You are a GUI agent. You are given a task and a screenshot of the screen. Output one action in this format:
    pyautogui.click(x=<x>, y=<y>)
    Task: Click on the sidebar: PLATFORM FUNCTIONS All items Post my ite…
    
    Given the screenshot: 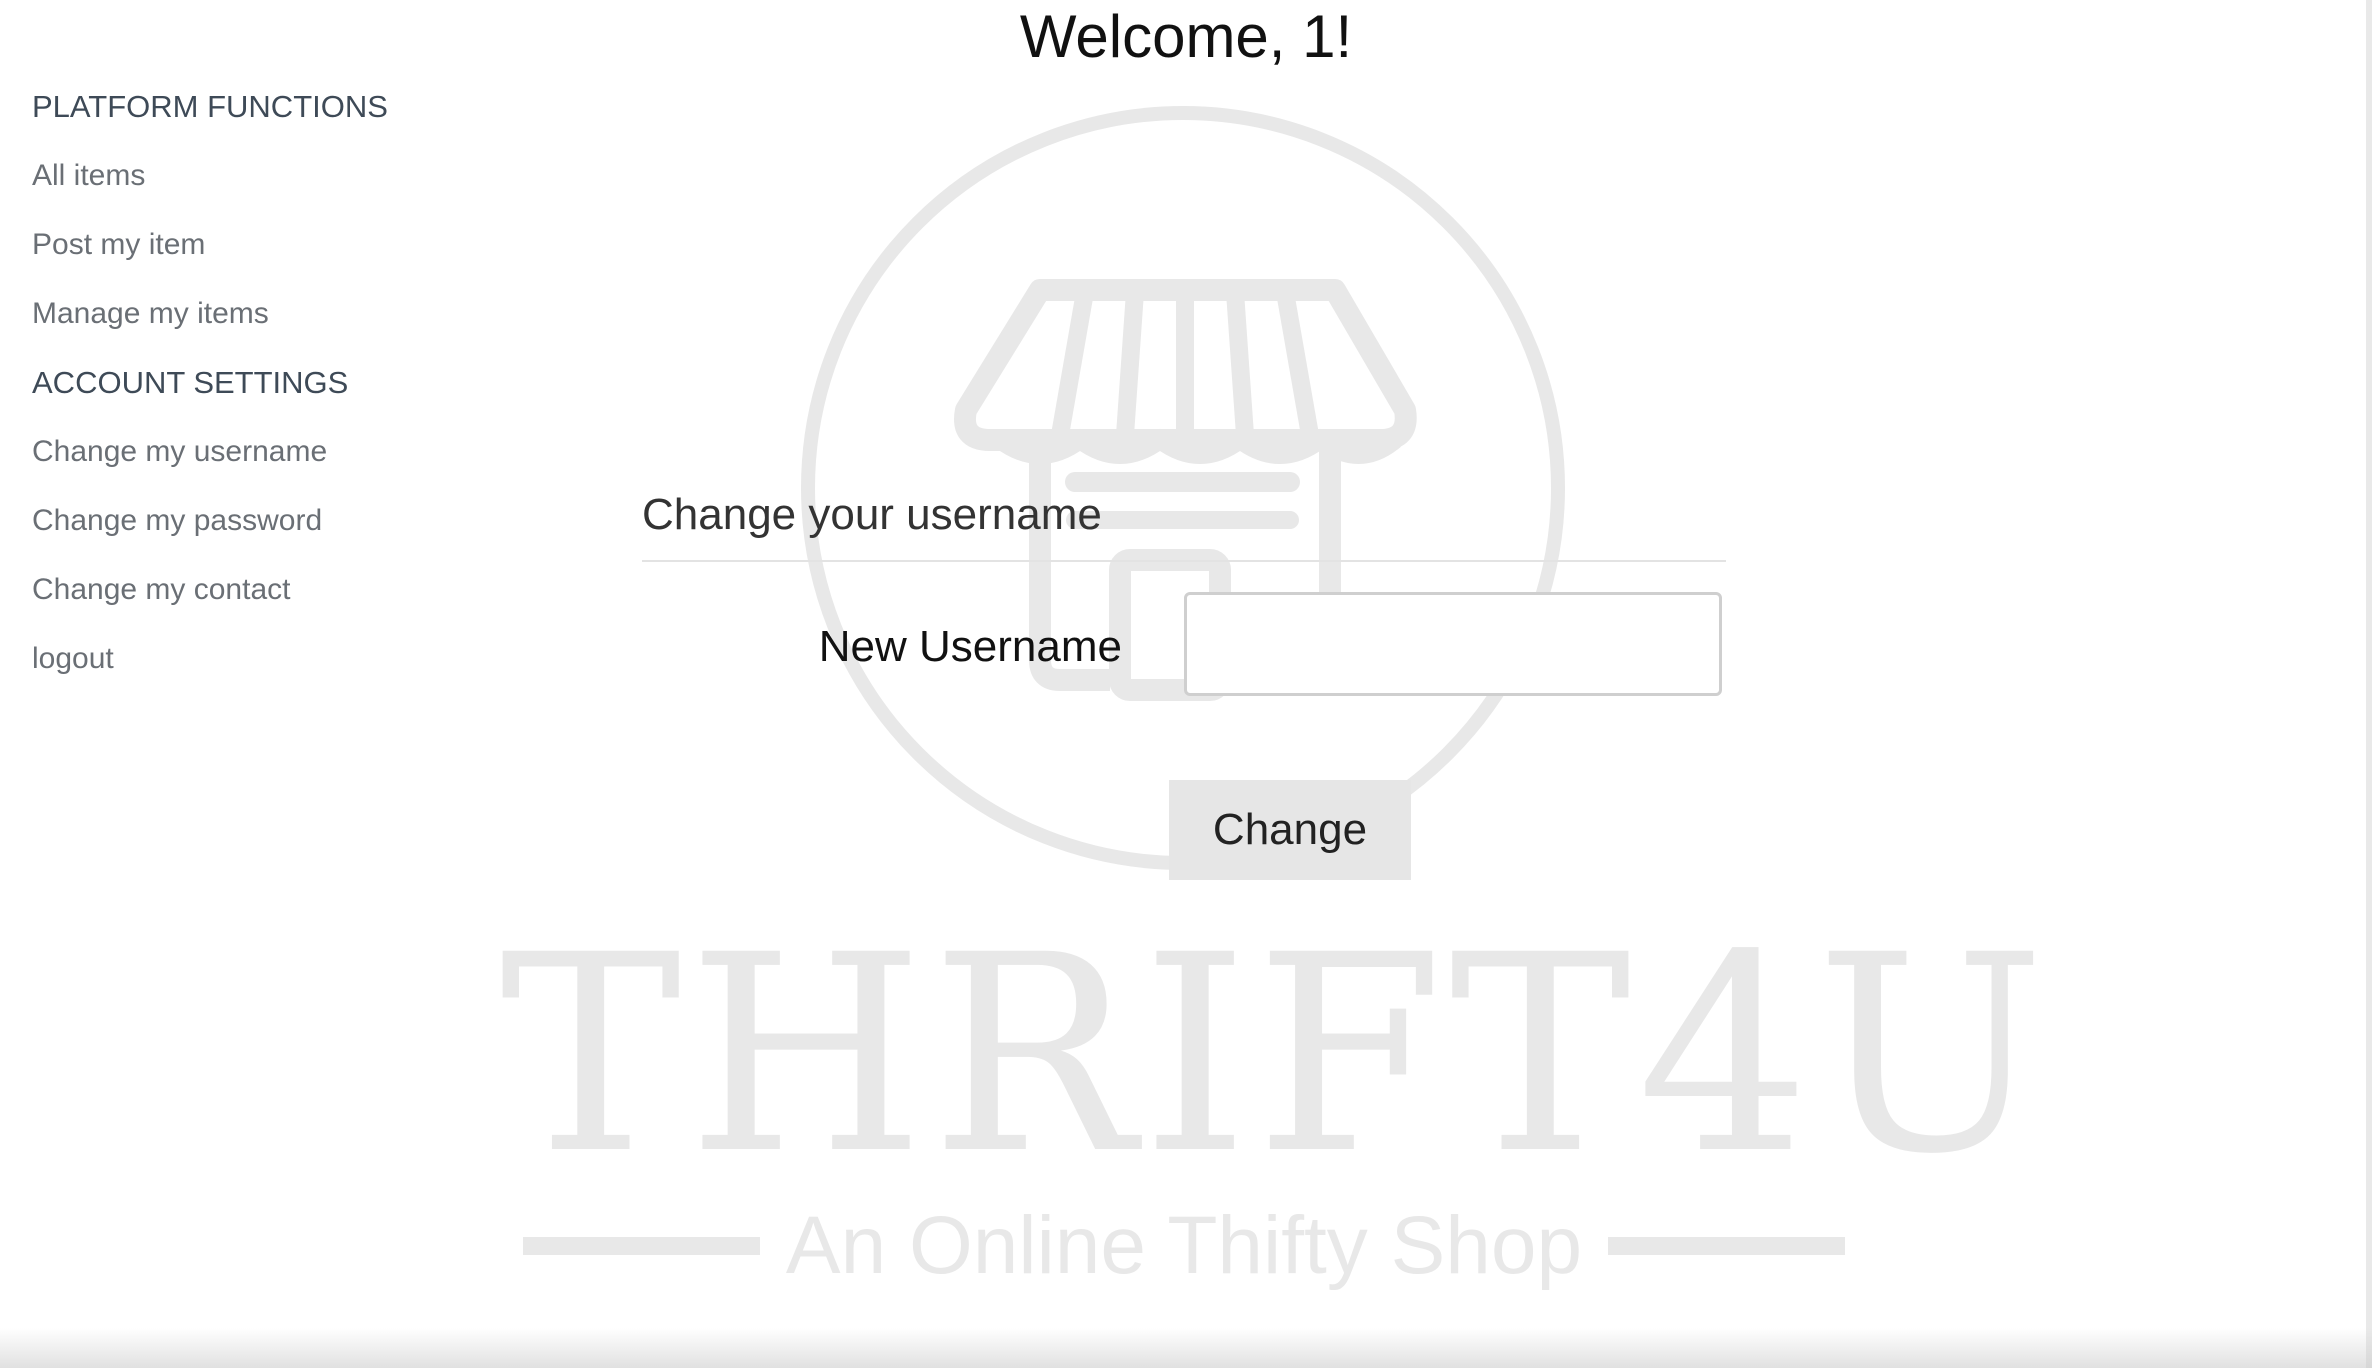 What is the action you would take?
    pyautogui.click(x=292, y=396)
    